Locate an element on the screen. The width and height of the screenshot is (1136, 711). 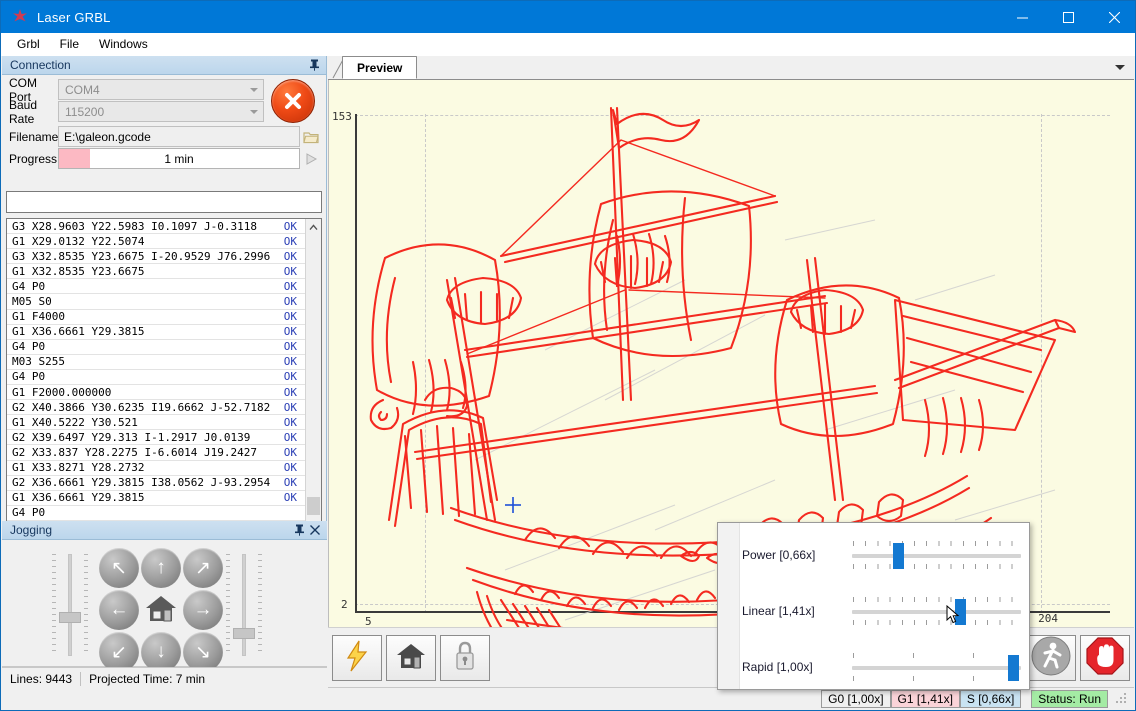
chevron-down-icon is located at coordinates (1120, 67).